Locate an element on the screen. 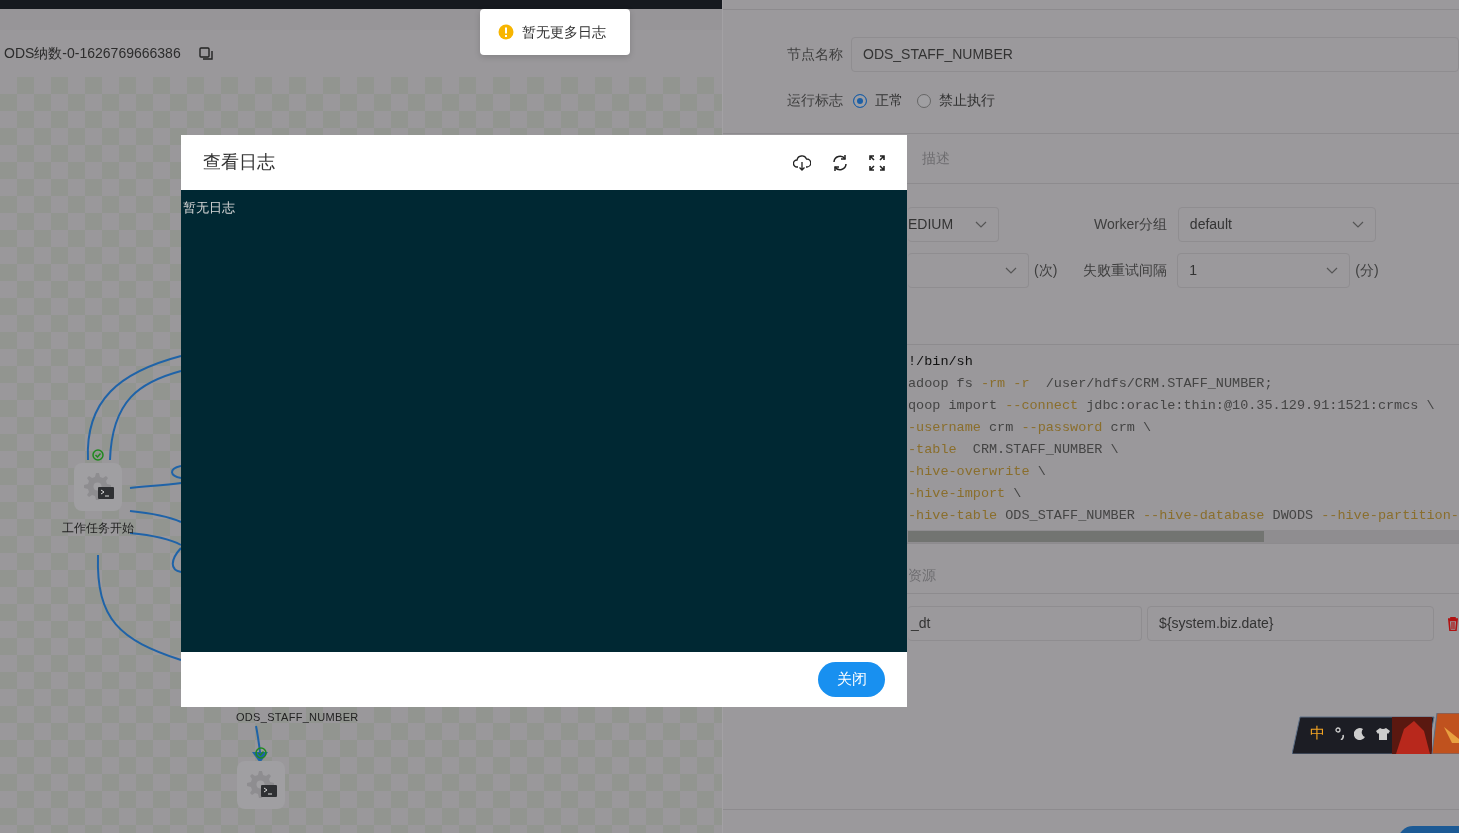 Image resolution: width=1459 pixels, height=833 pixels. refresh-icon is located at coordinates (840, 162).